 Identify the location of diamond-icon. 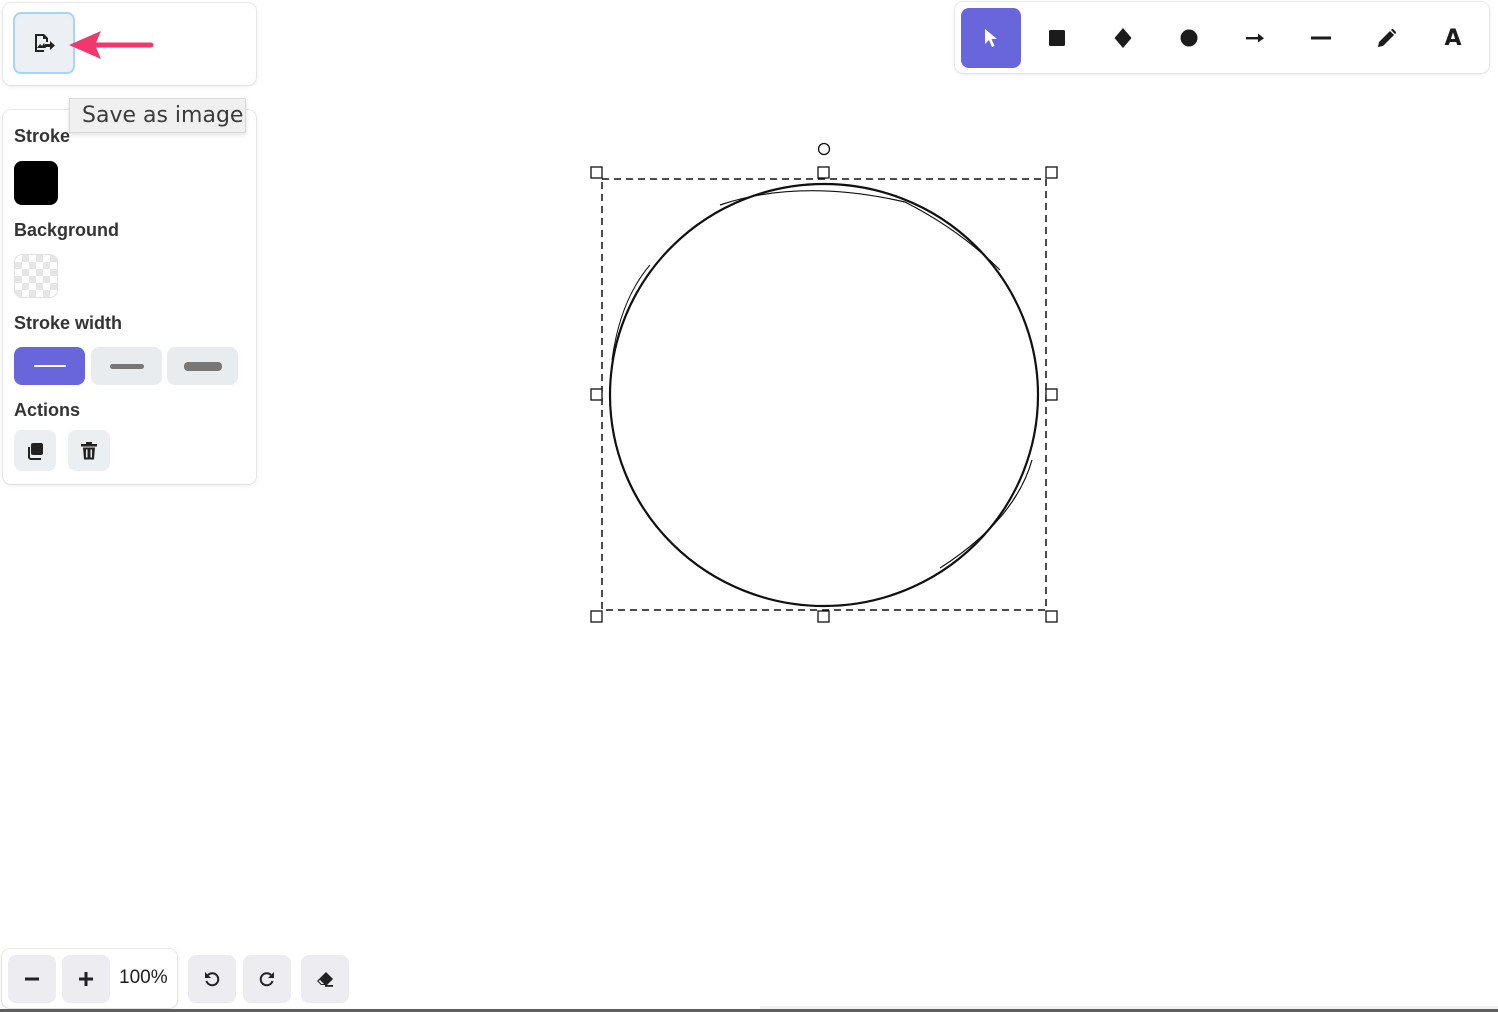
(1123, 38).